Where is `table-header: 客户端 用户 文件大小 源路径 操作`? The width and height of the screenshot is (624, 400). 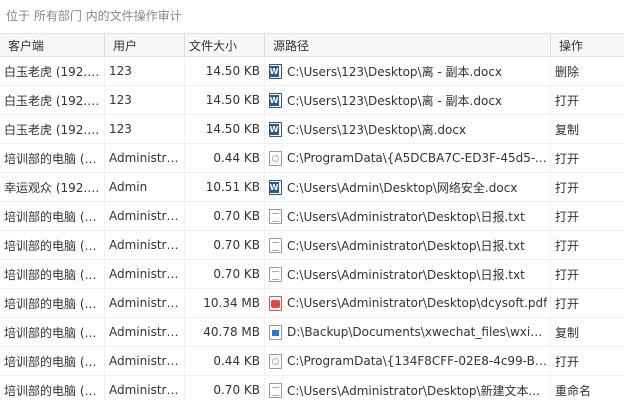
table-header: 客户端 用户 文件大小 源路径 操作 is located at coordinates (312, 45).